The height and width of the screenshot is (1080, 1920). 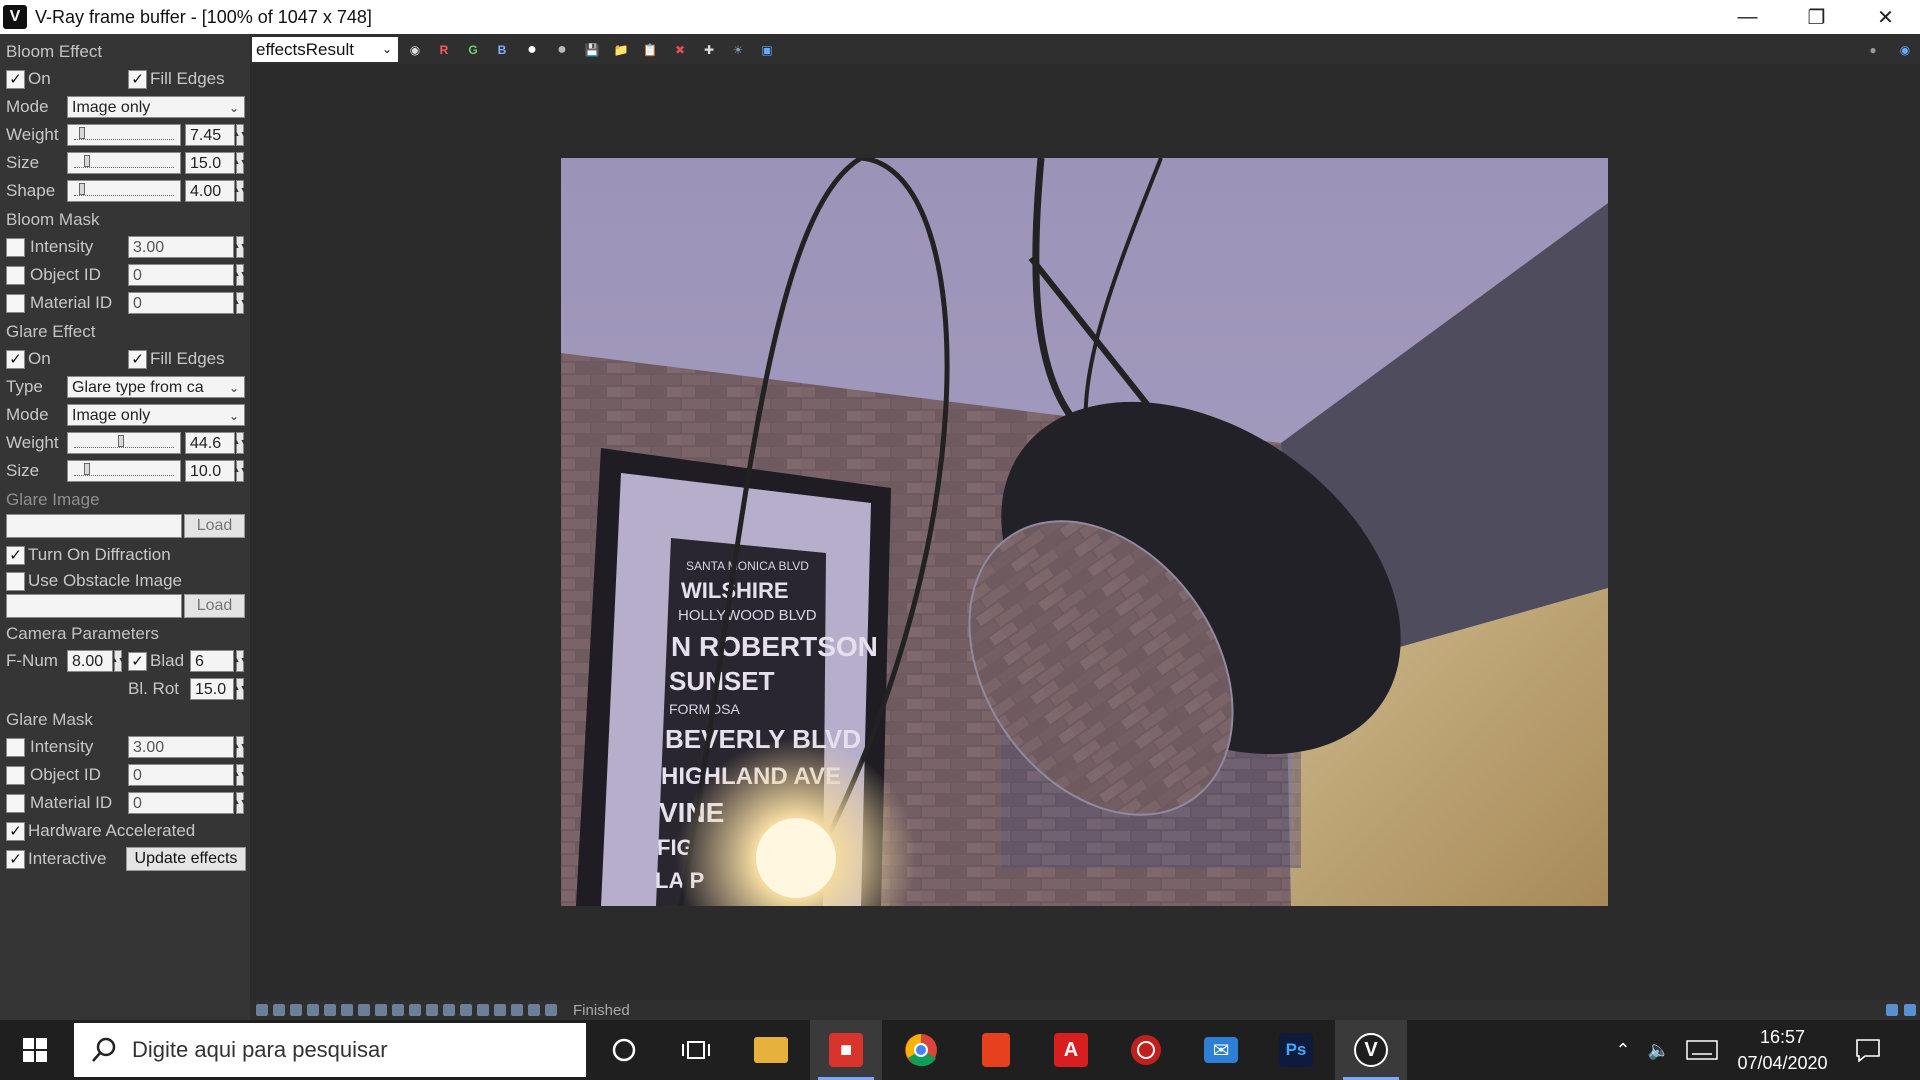 I want to click on bloom-mask-intensity-spinner: ▲▼, so click(x=240, y=247).